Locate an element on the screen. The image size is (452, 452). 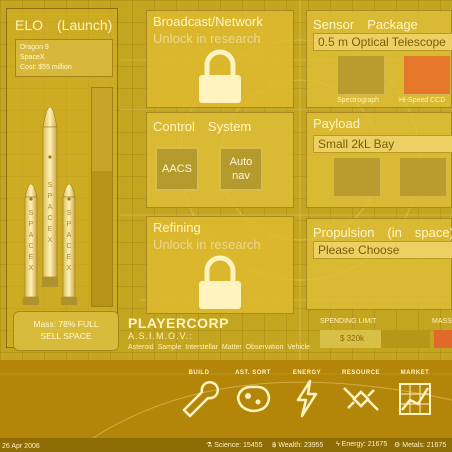
wealth-readout: ฿ Wealth: 23955 is located at coordinates (297, 445).